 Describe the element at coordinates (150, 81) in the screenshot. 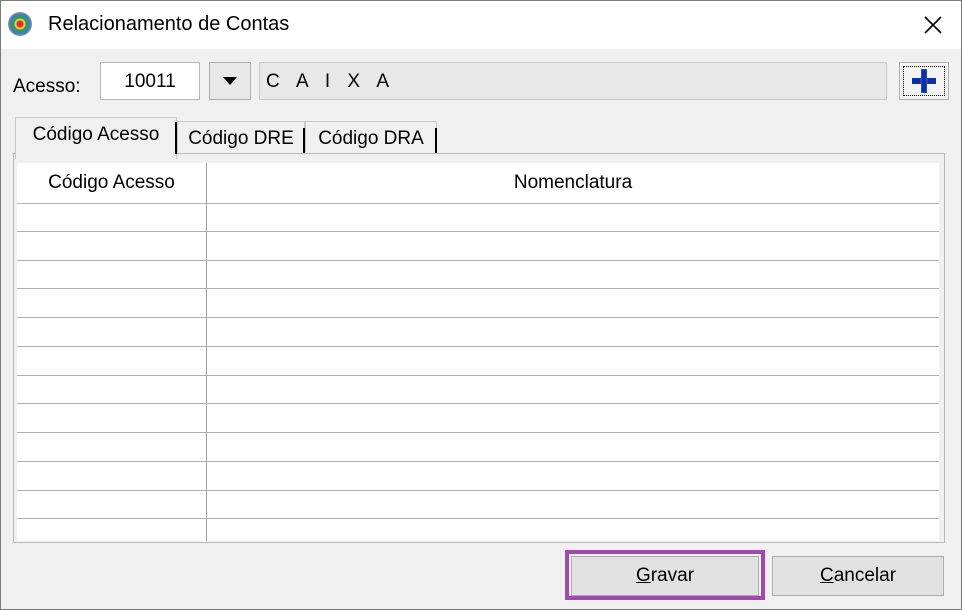

I see `acesso-input: 10011` at that location.